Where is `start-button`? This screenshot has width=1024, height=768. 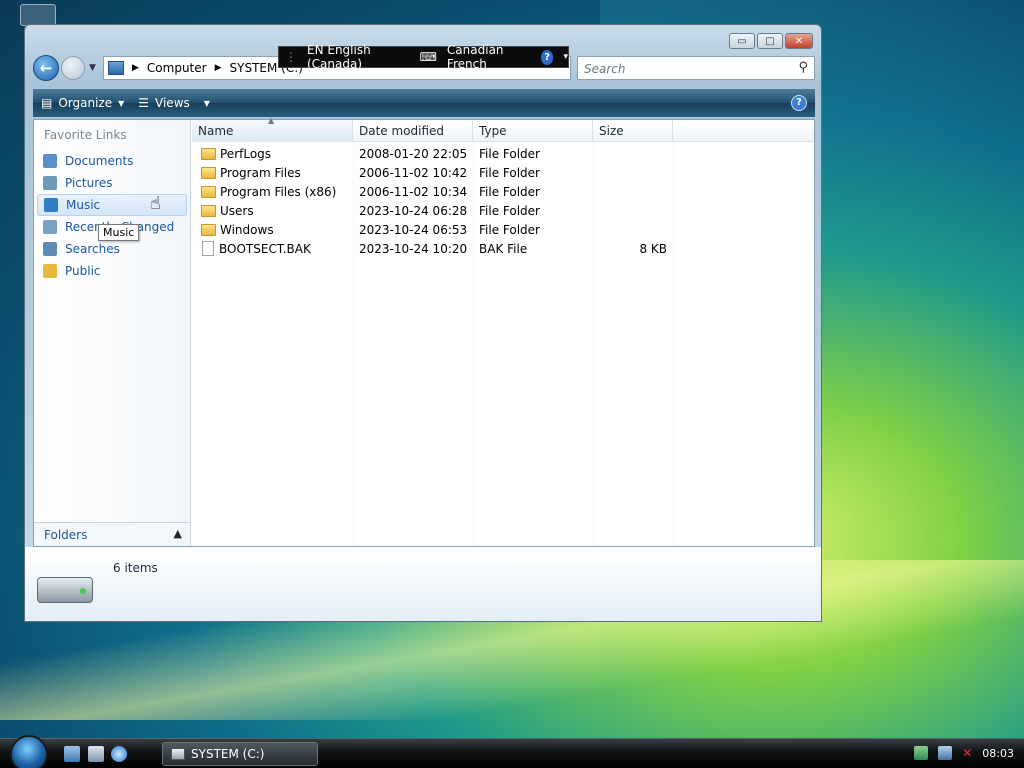 start-button is located at coordinates (29, 751).